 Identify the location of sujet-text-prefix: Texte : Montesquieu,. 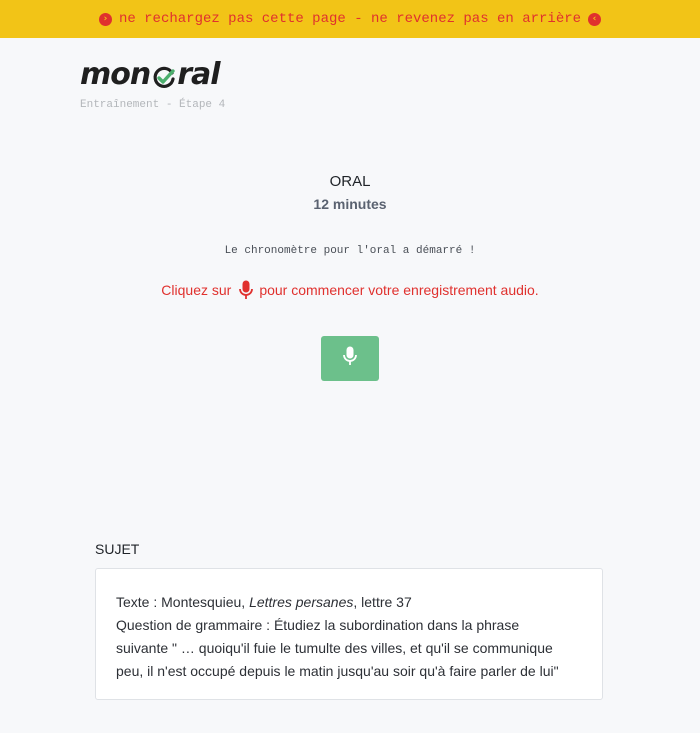
(183, 602).